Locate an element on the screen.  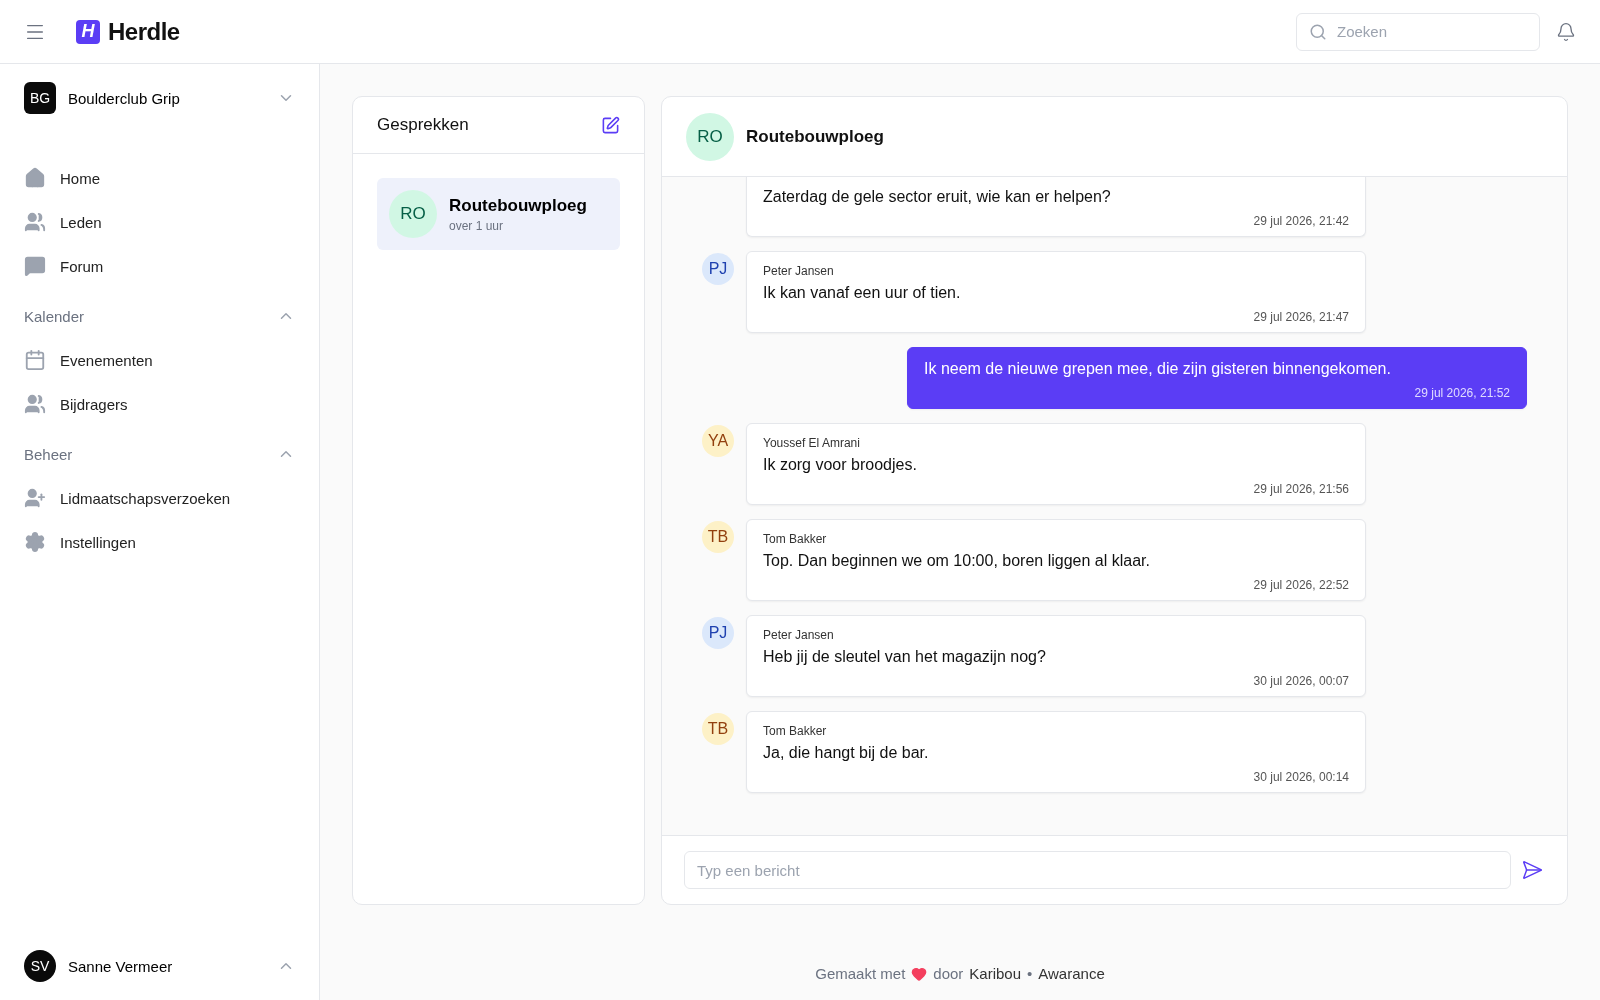
footer-text: Gemaakt met is located at coordinates (860, 973).